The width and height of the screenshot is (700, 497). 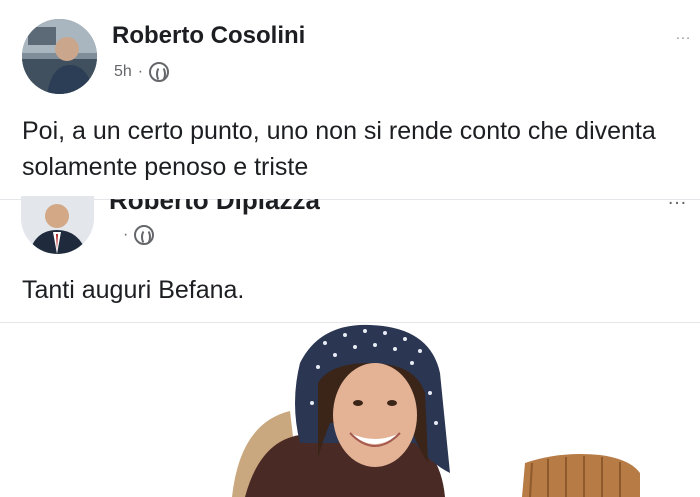 I want to click on post-timestamp: 5h, so click(x=123, y=72).